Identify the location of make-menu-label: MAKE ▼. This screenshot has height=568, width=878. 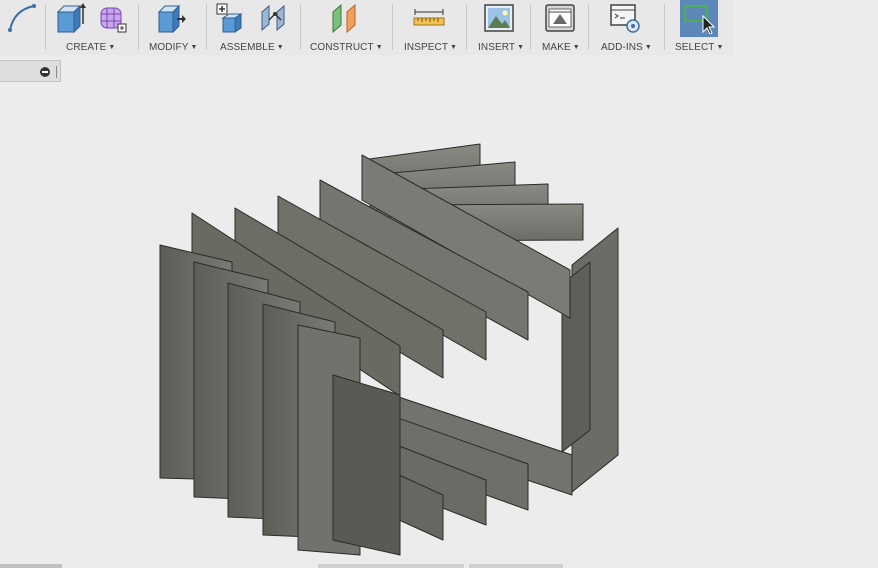
(561, 47).